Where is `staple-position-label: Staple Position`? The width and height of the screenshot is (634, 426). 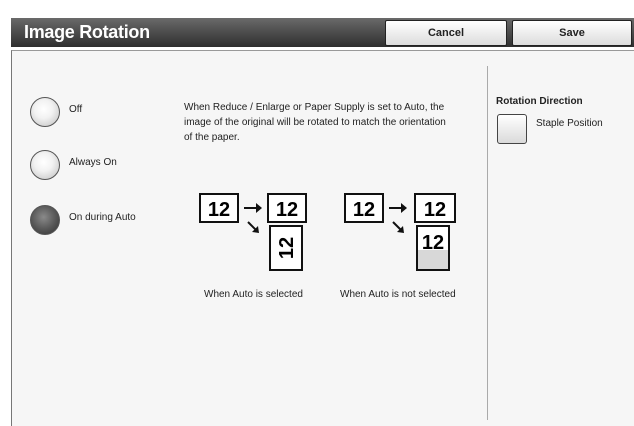
staple-position-label: Staple Position is located at coordinates (569, 123).